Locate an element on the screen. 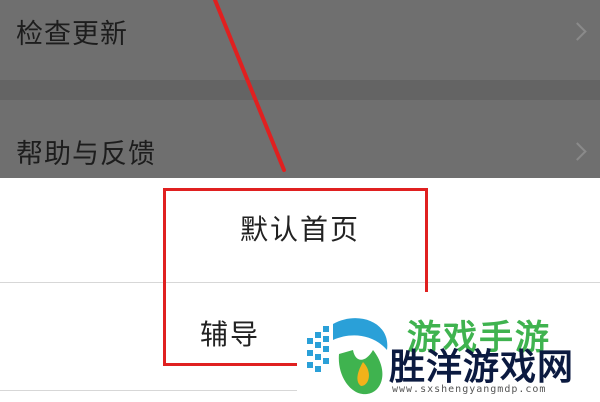 Image resolution: width=600 pixels, height=402 pixels. brand-logo-icon is located at coordinates (347, 356).